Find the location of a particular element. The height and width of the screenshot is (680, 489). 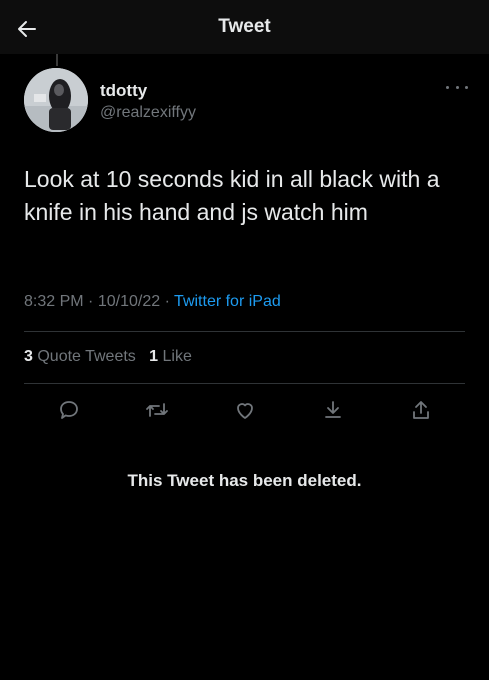

like-button is located at coordinates (245, 410).